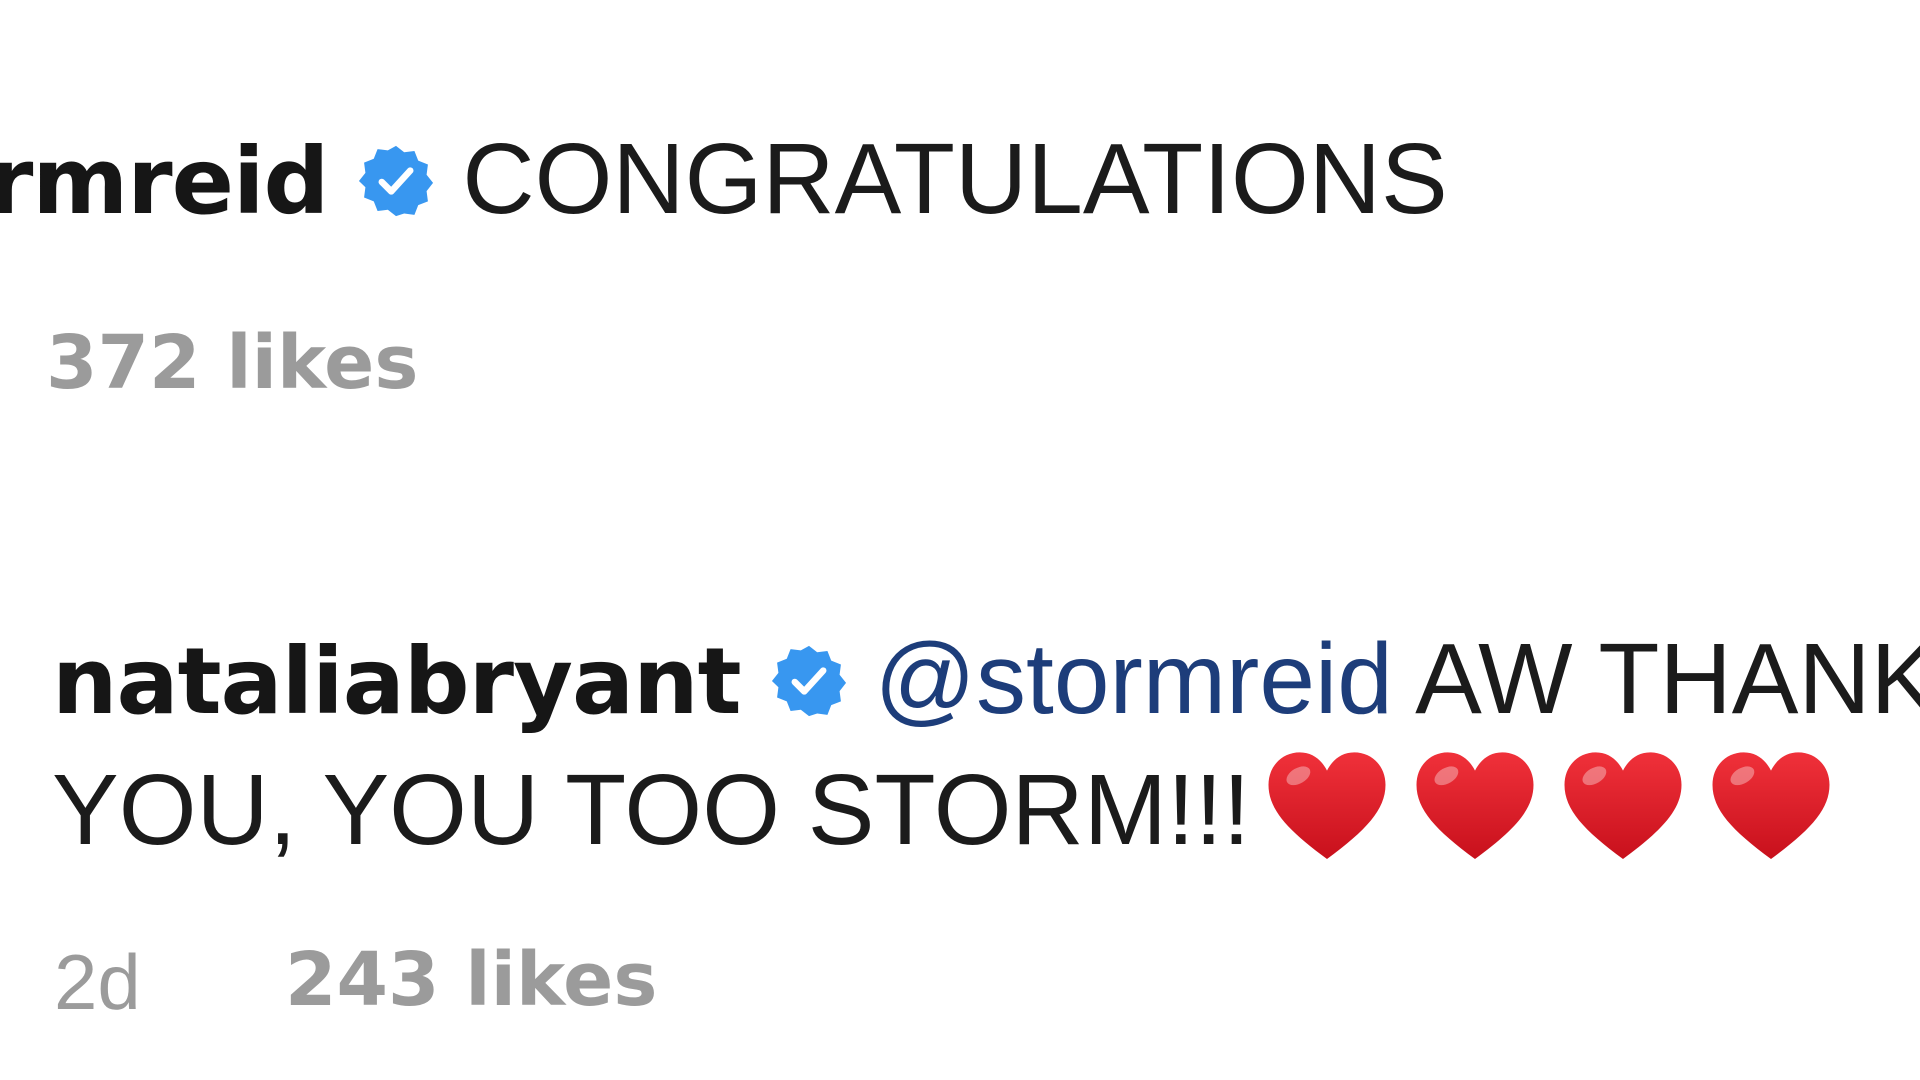  I want to click on comment-2-mention-link: @stormreid, so click(1134, 679).